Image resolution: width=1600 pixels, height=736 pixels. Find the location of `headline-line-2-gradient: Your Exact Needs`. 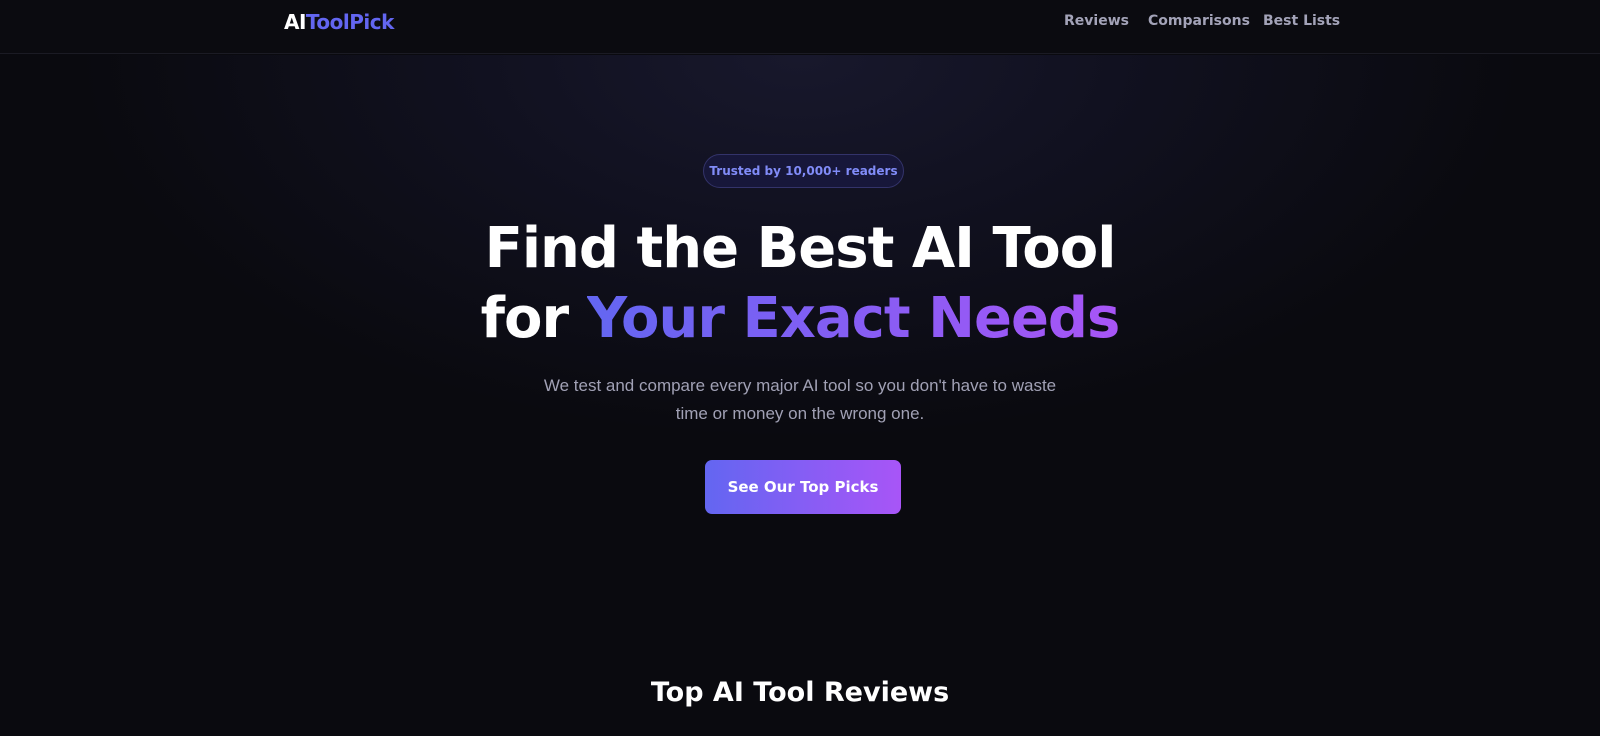

headline-line-2-gradient: Your Exact Needs is located at coordinates (853, 318).